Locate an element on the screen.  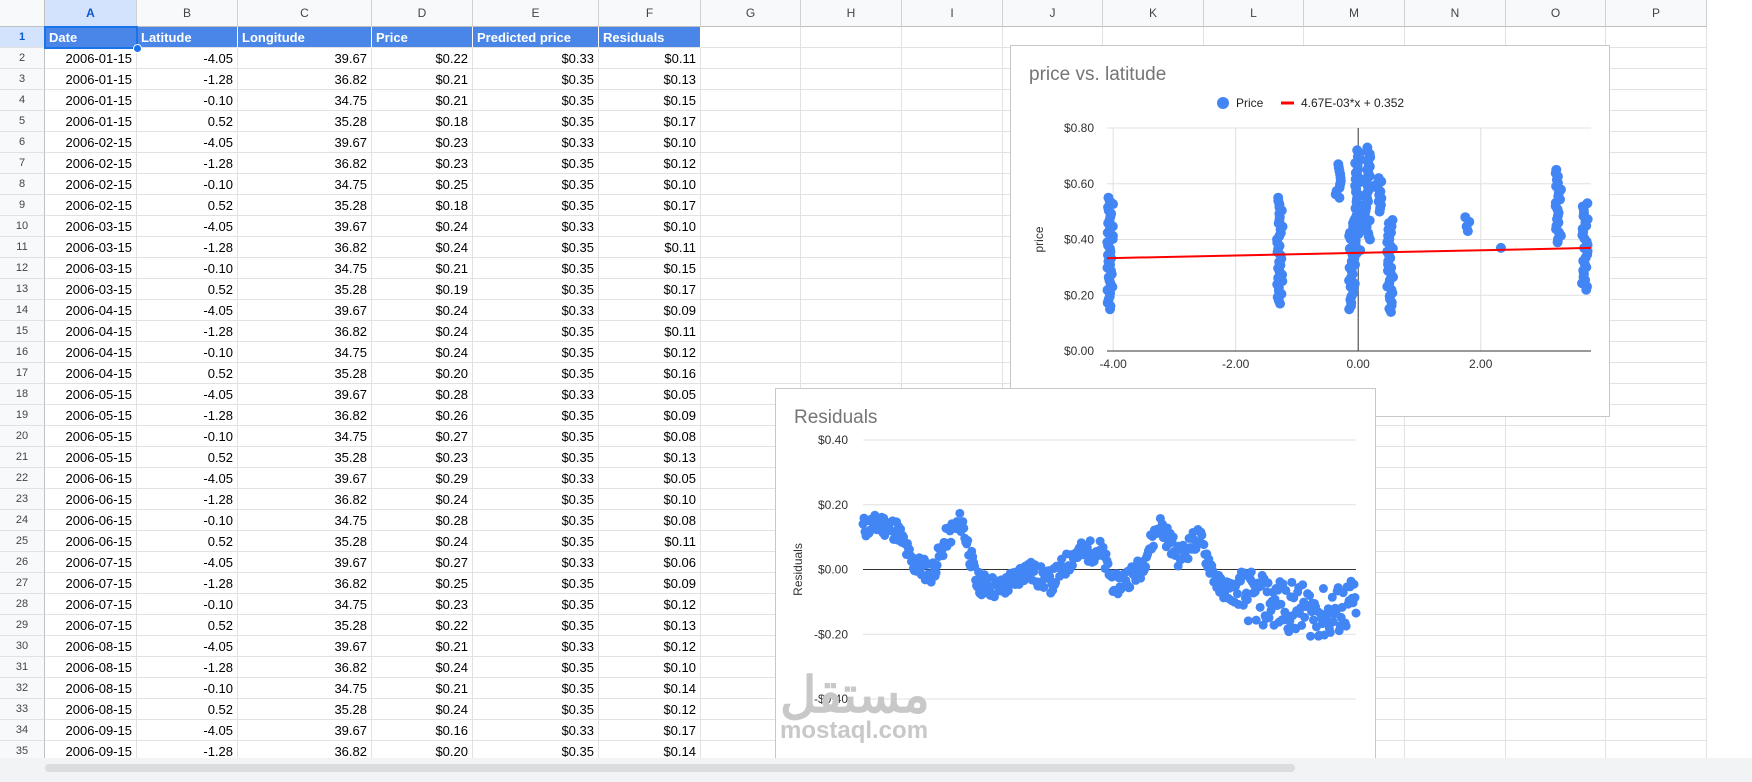
row-header: 9 is located at coordinates (22, 205).